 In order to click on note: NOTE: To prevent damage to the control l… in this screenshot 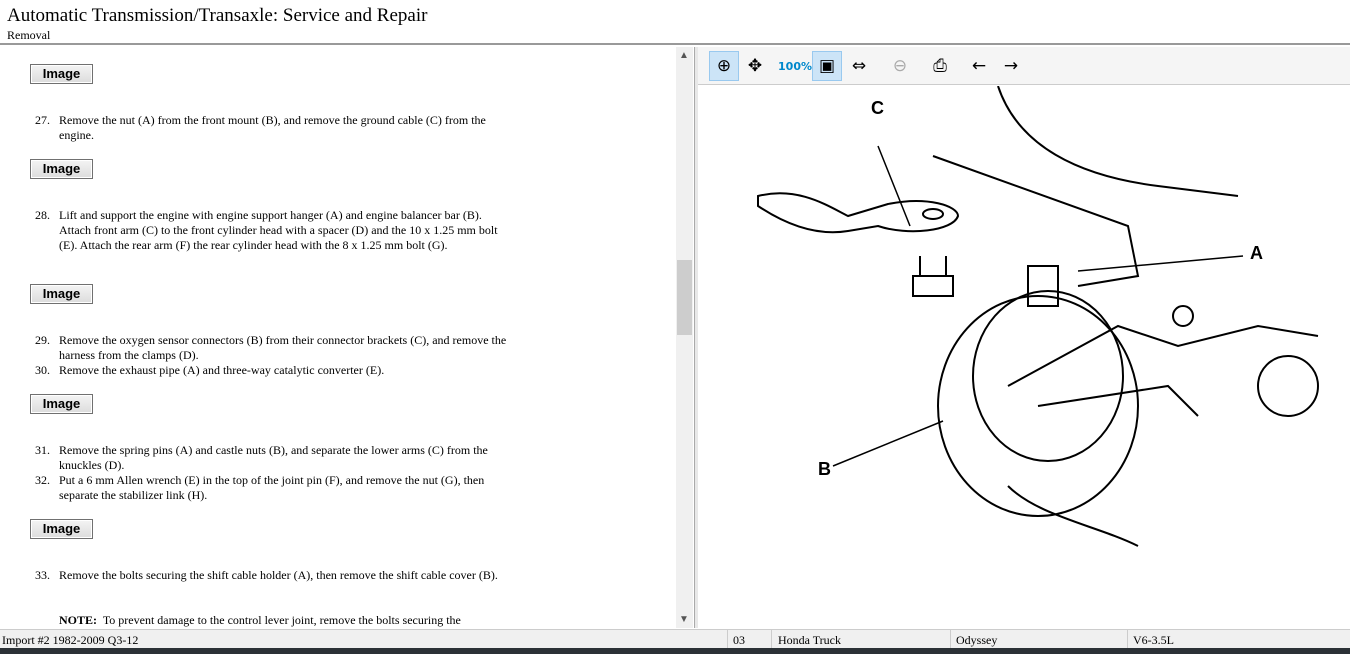, I will do `click(275, 620)`.